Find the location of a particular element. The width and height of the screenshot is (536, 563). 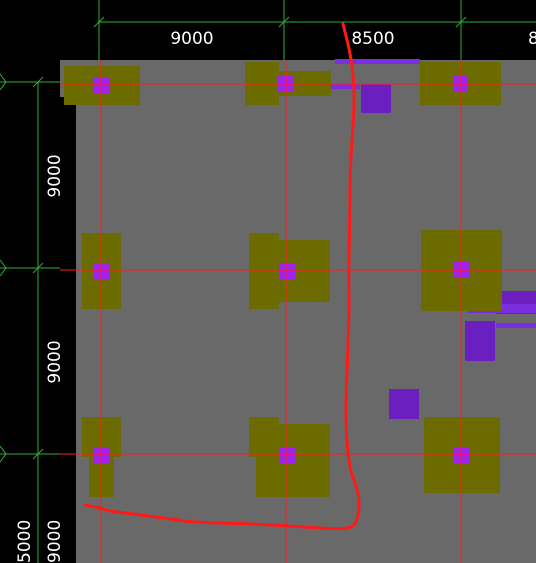

left-dimension-label-2: 9000 is located at coordinates (55, 361).